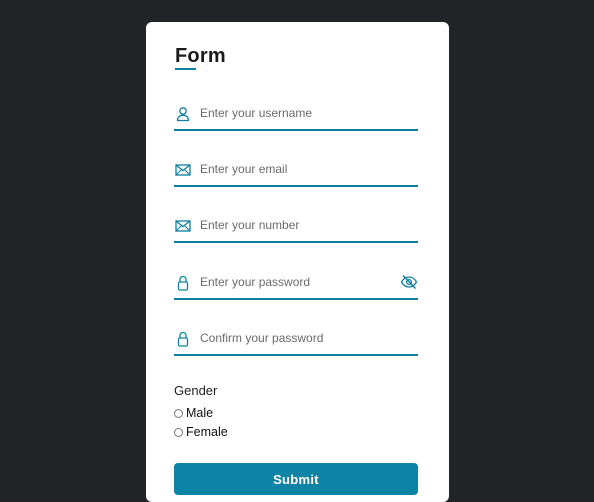  I want to click on title-underline, so click(185, 69).